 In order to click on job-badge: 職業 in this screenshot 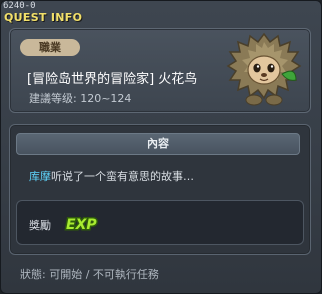, I will do `click(50, 47)`.